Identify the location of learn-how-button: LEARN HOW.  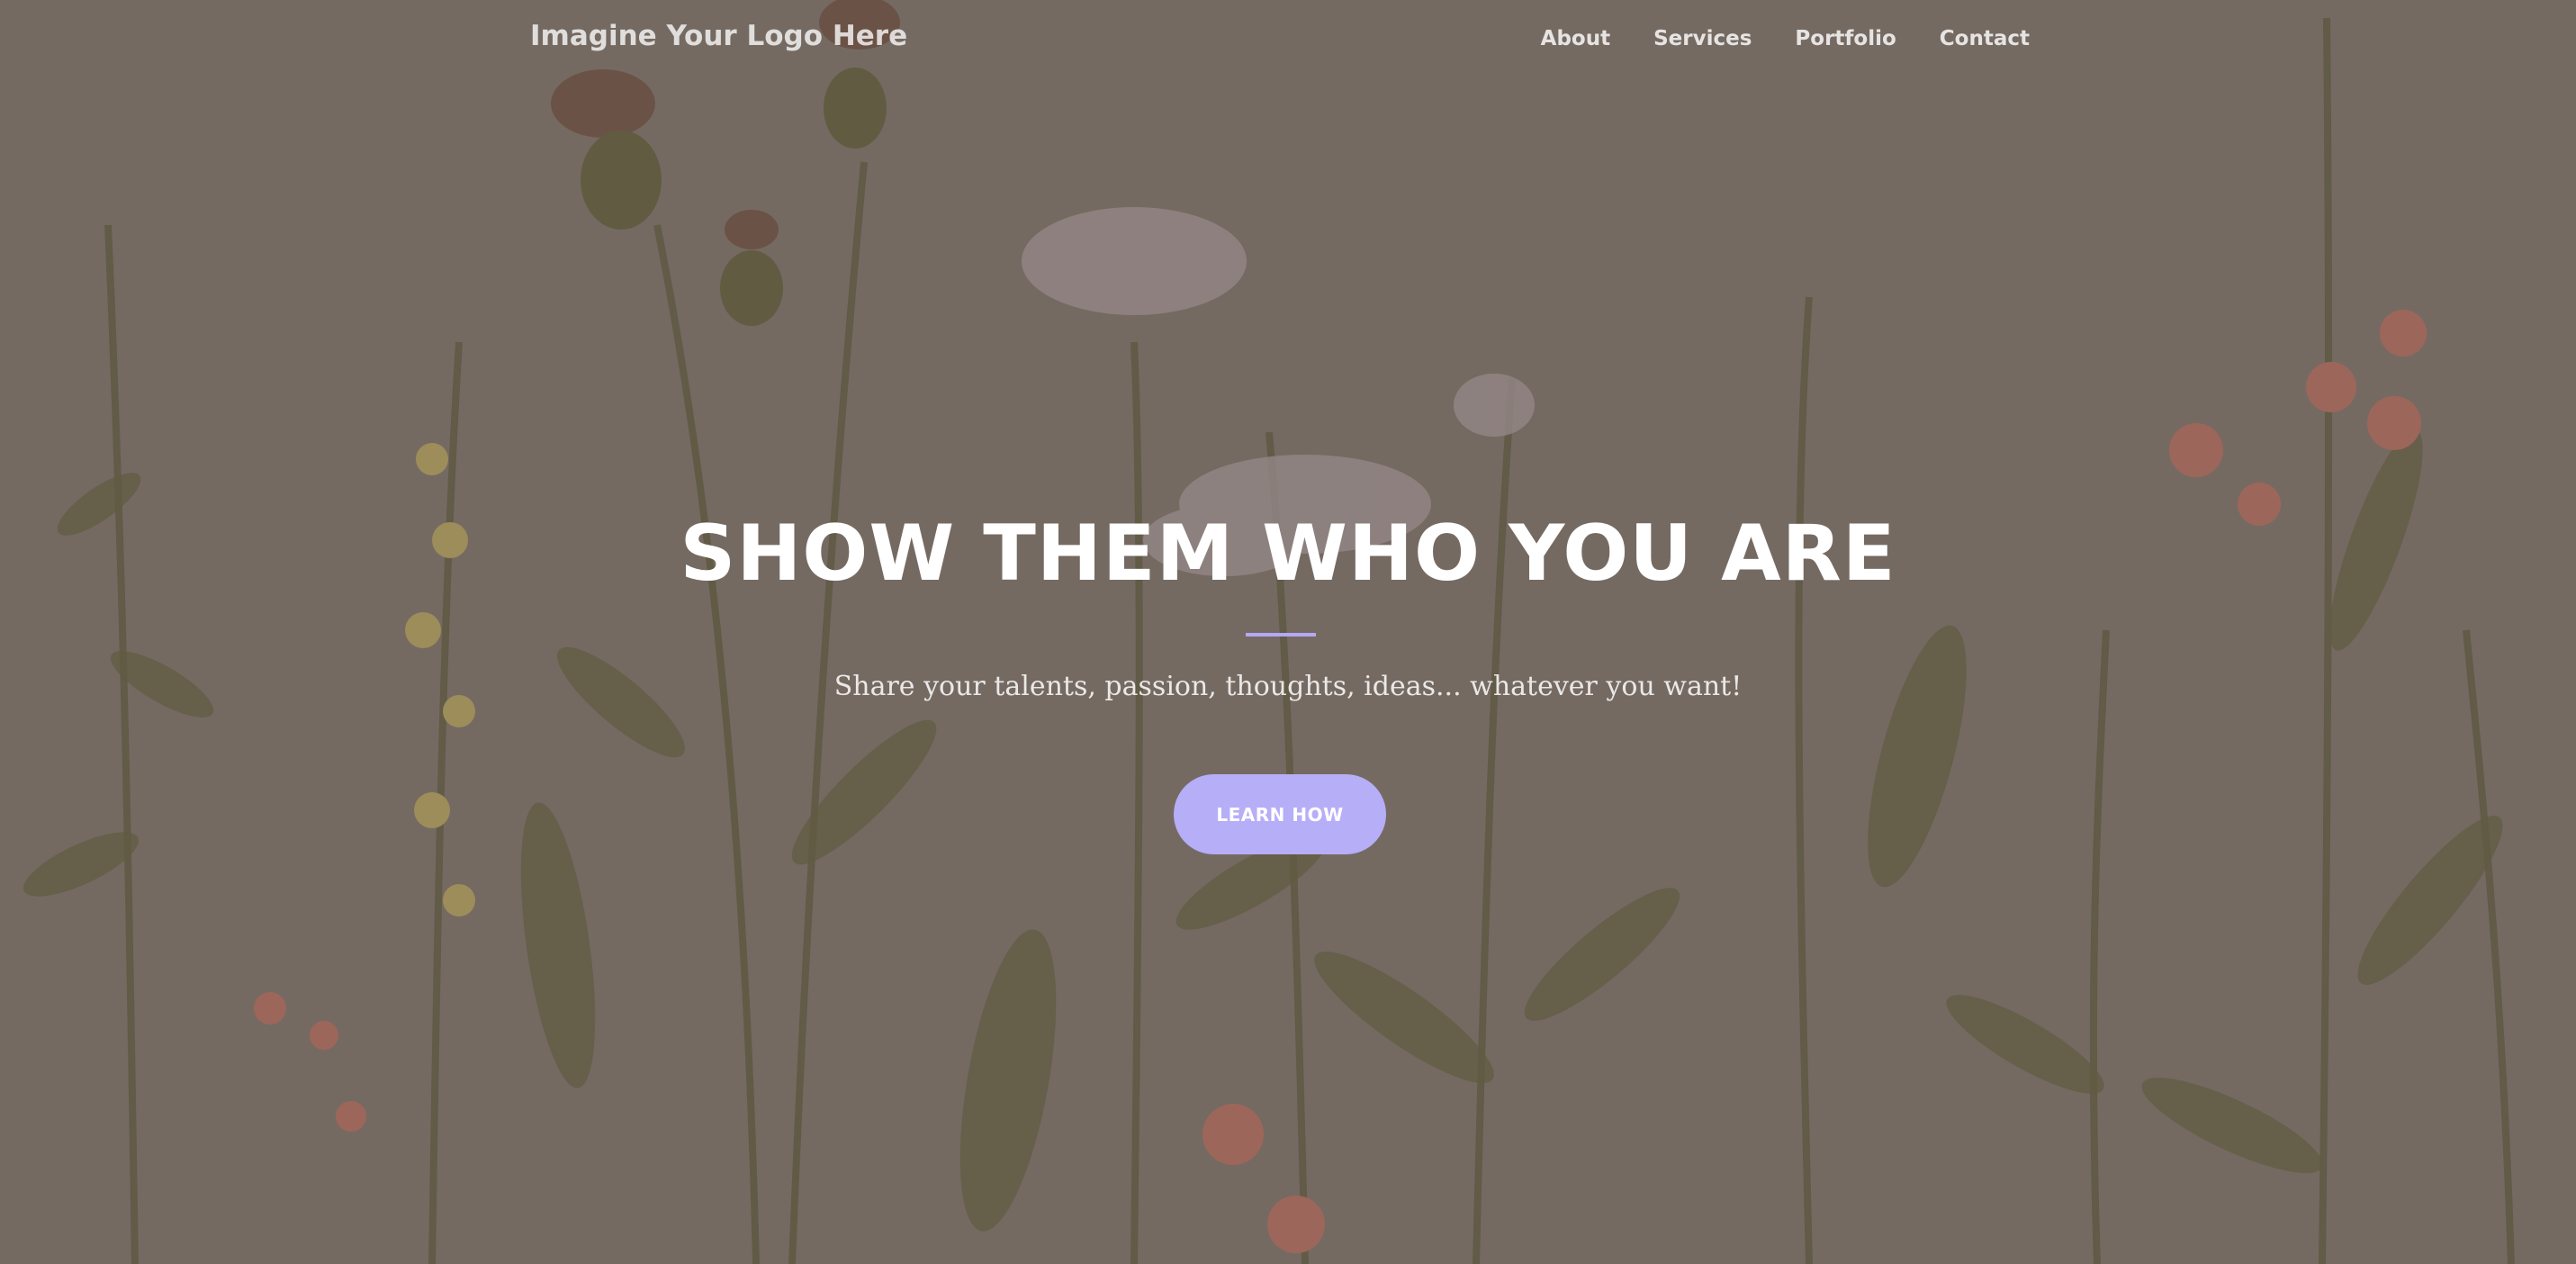
(1280, 814).